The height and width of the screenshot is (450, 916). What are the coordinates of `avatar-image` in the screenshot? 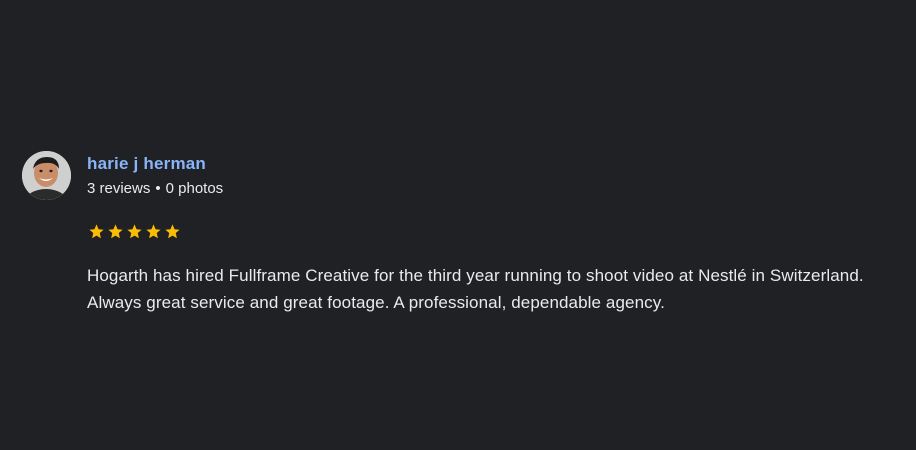 It's located at (46, 175).